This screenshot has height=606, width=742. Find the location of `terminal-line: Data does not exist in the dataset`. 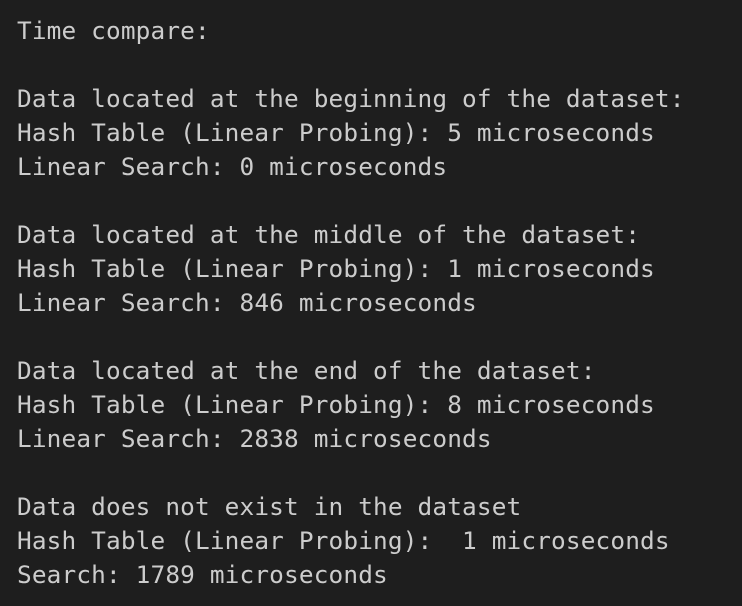

terminal-line: Data does not exist in the dataset is located at coordinates (269, 506).